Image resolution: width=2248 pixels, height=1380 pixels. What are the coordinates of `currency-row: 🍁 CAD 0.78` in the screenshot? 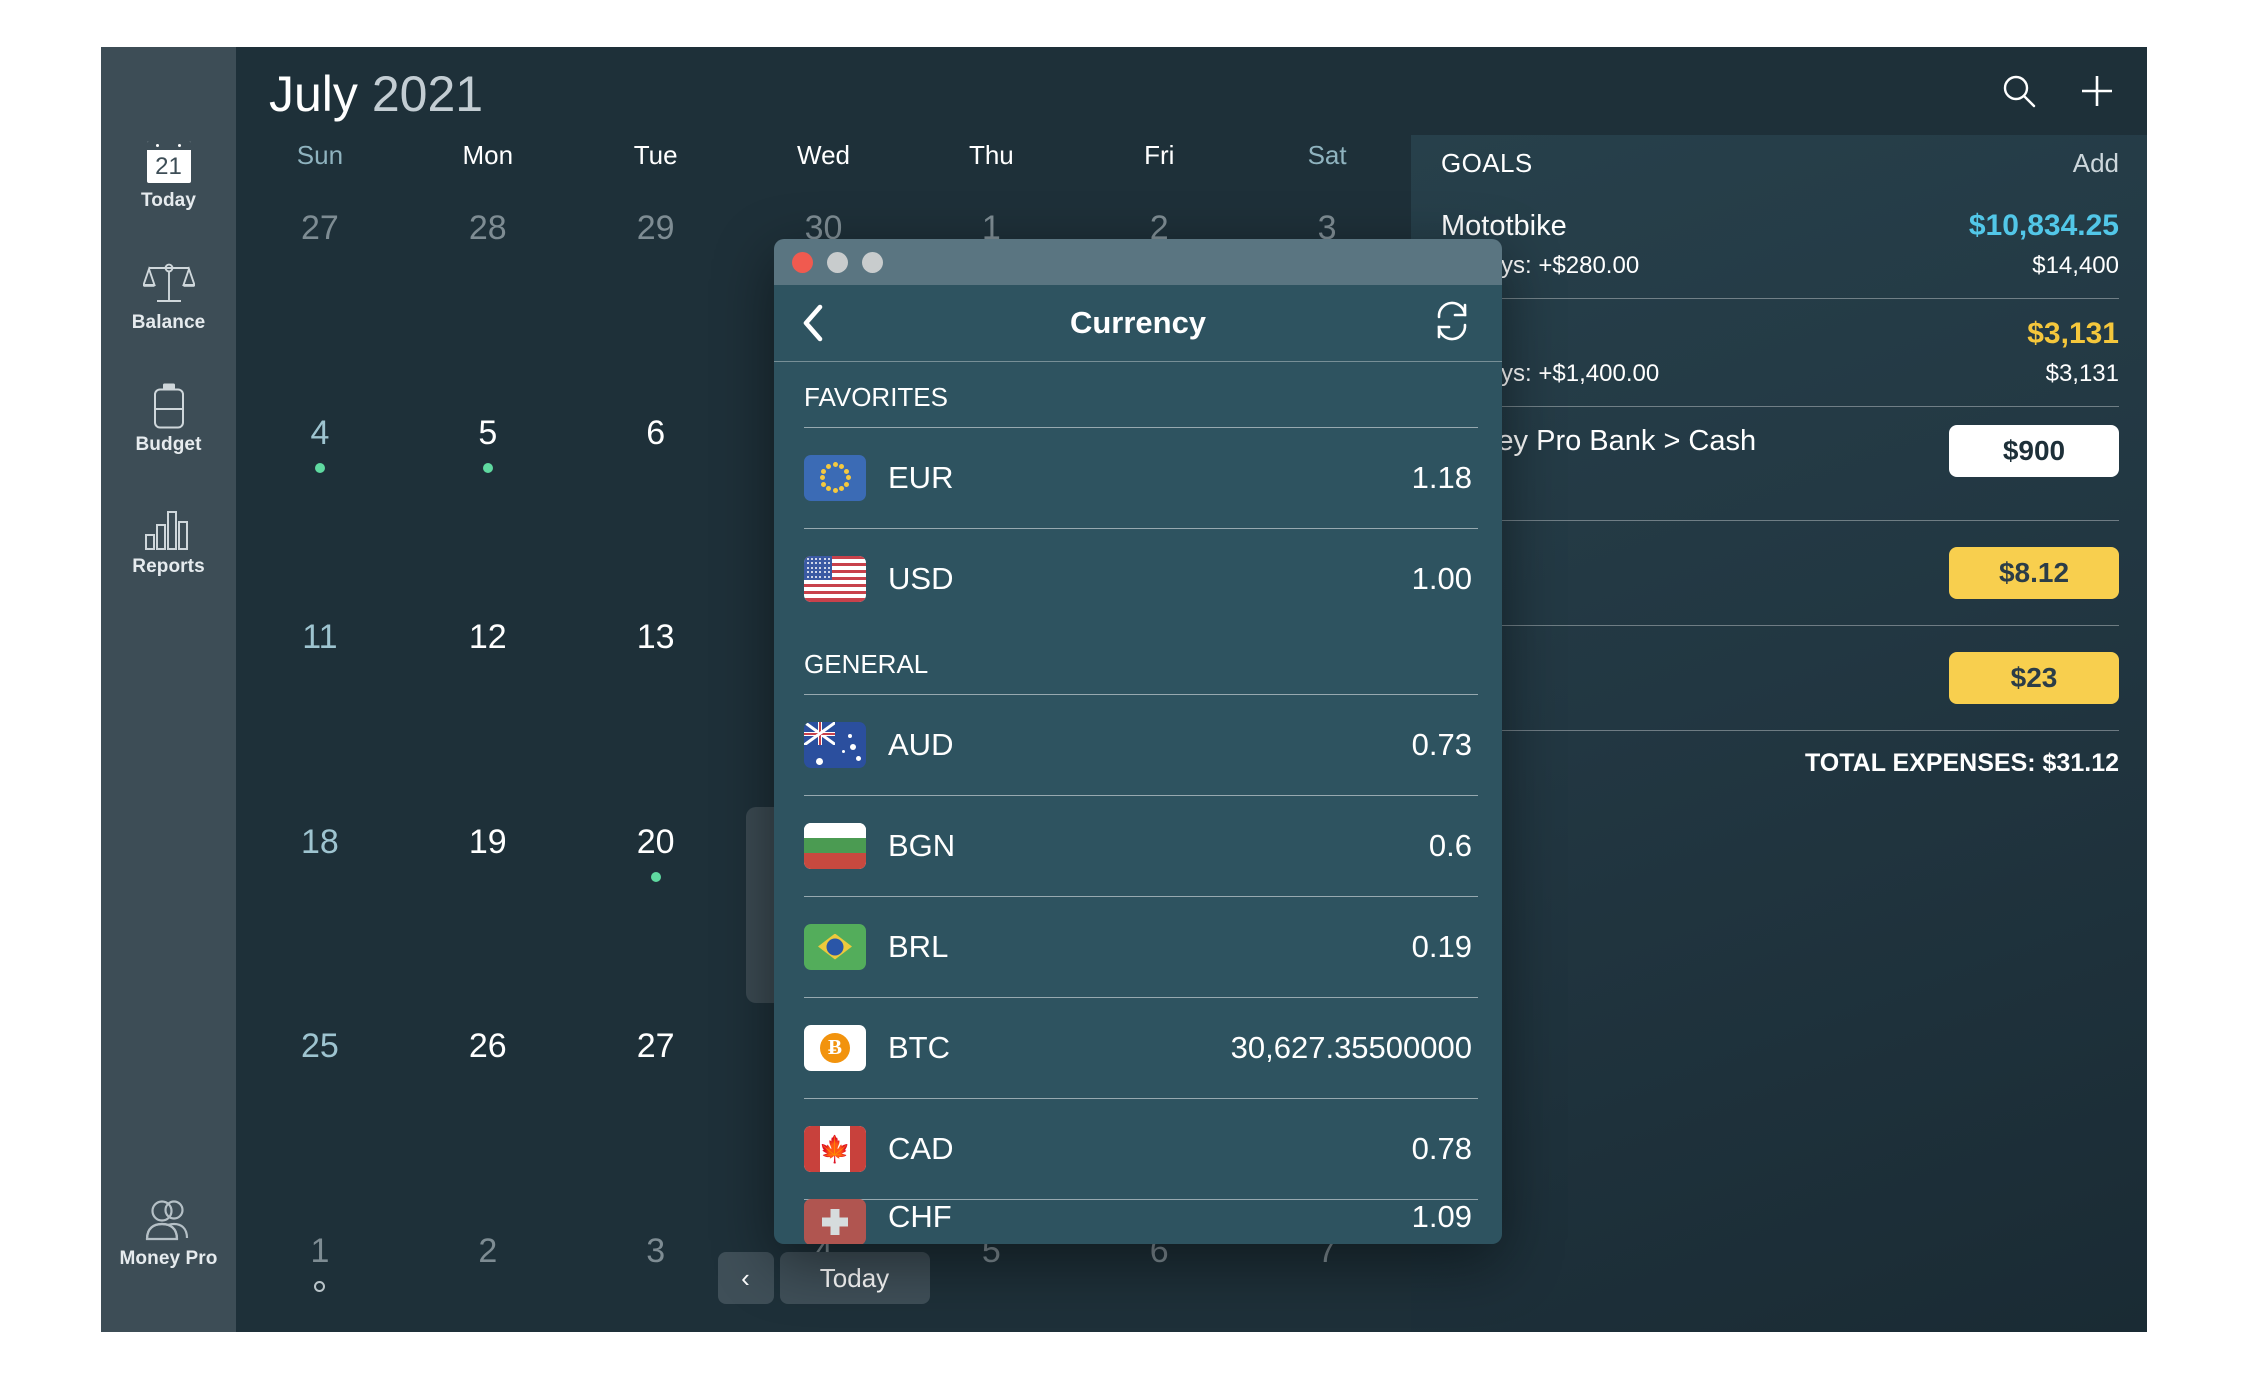 It's located at (1138, 1148).